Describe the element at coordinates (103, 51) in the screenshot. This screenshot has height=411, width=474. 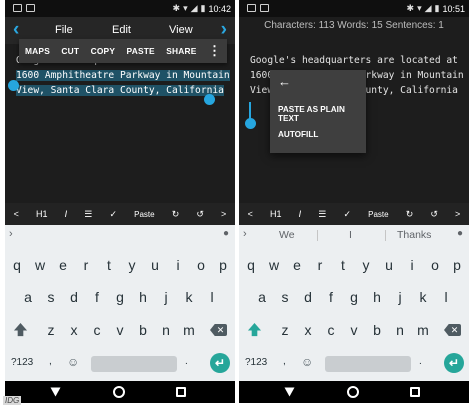
I see `copy-button: COPY` at that location.